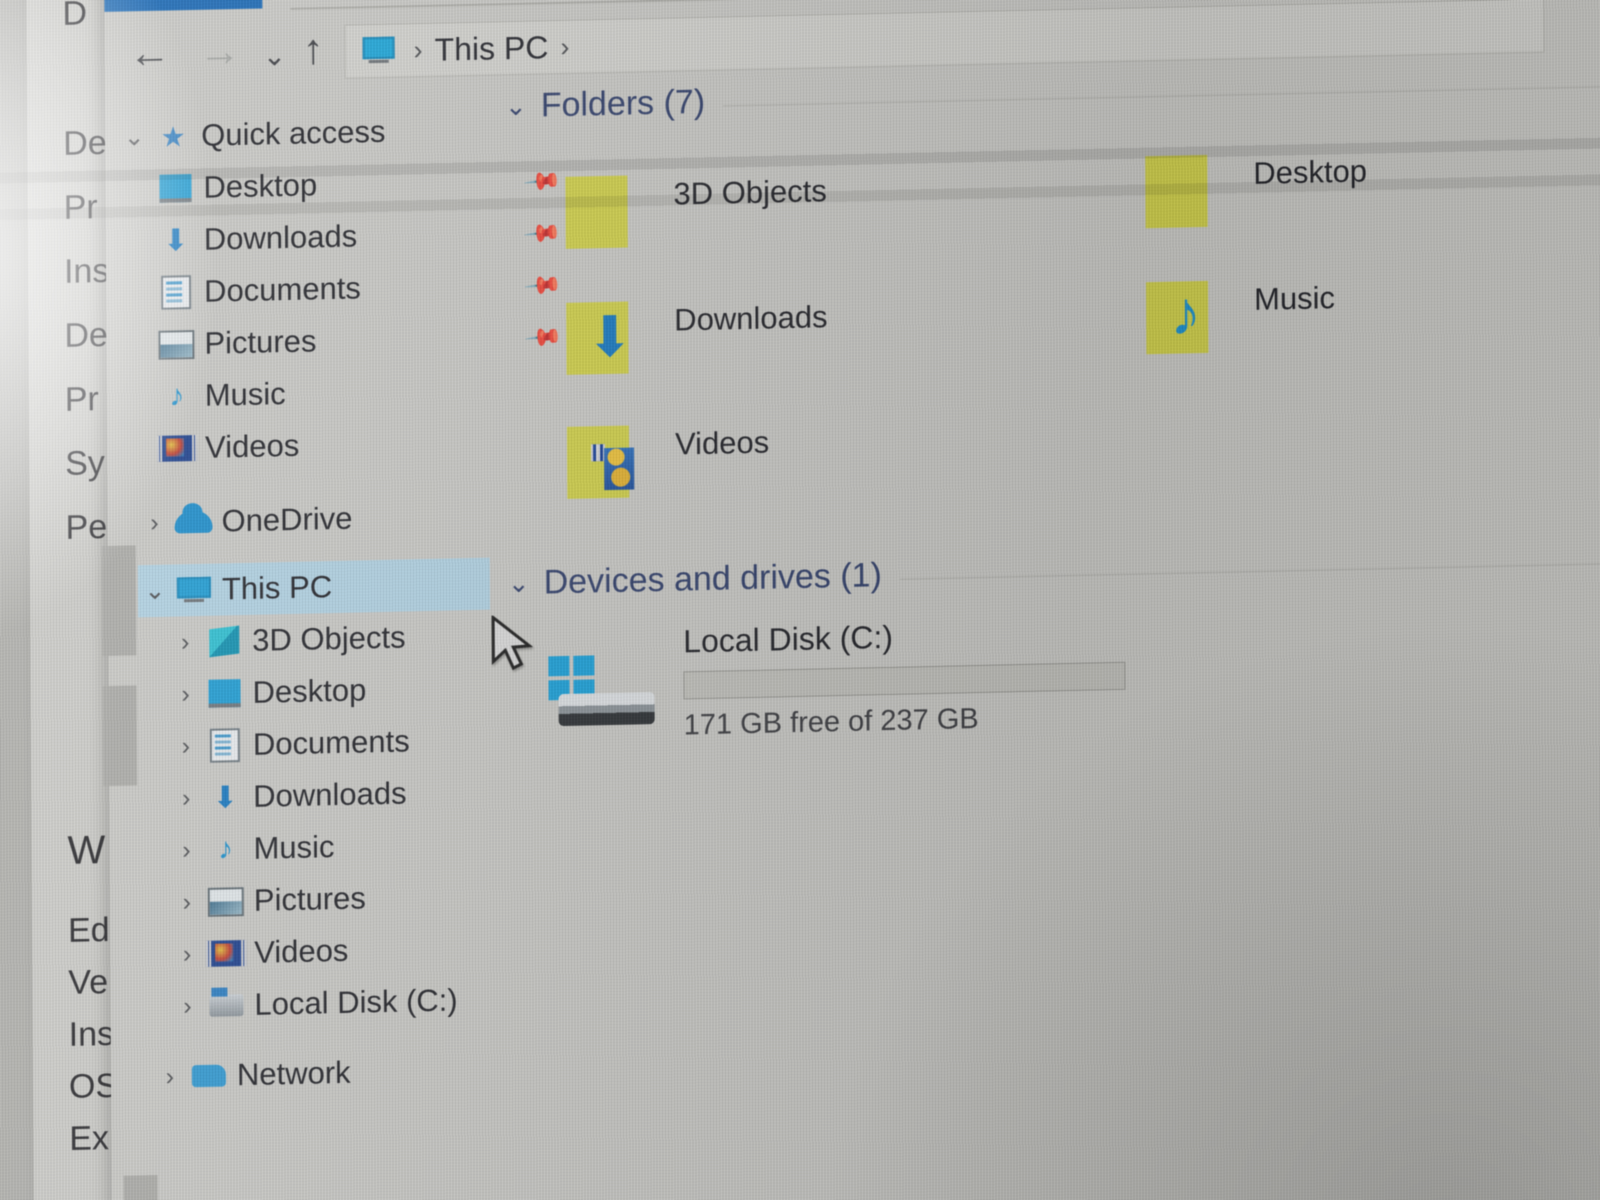 This screenshot has width=1600, height=1200. Describe the element at coordinates (608, 211) in the screenshot. I see `folder-3d-objects-icon` at that location.